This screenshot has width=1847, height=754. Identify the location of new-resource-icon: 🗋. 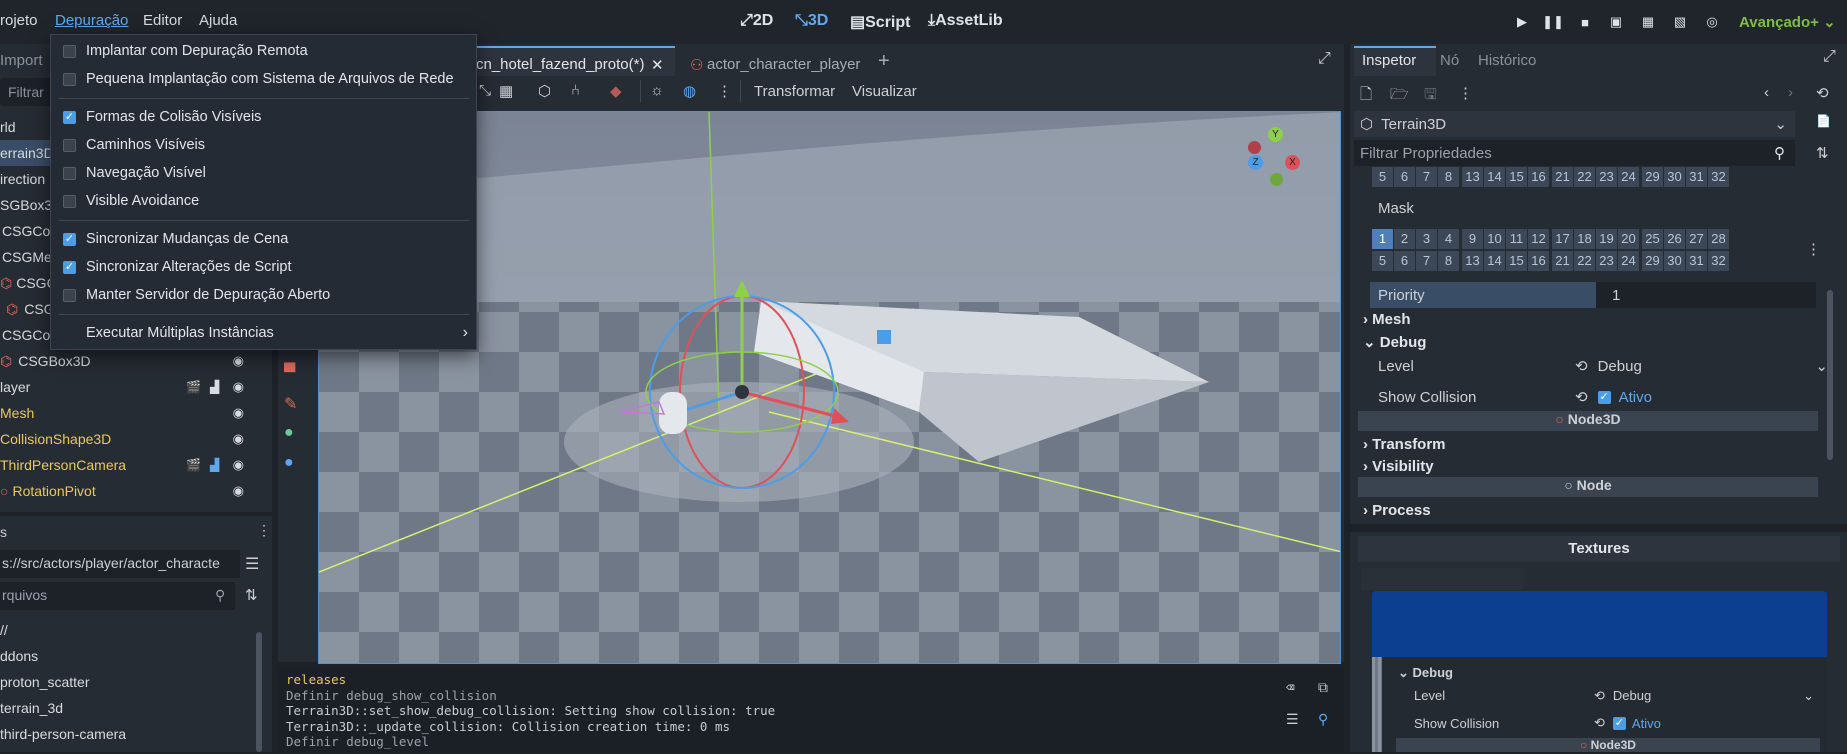
(1366, 96).